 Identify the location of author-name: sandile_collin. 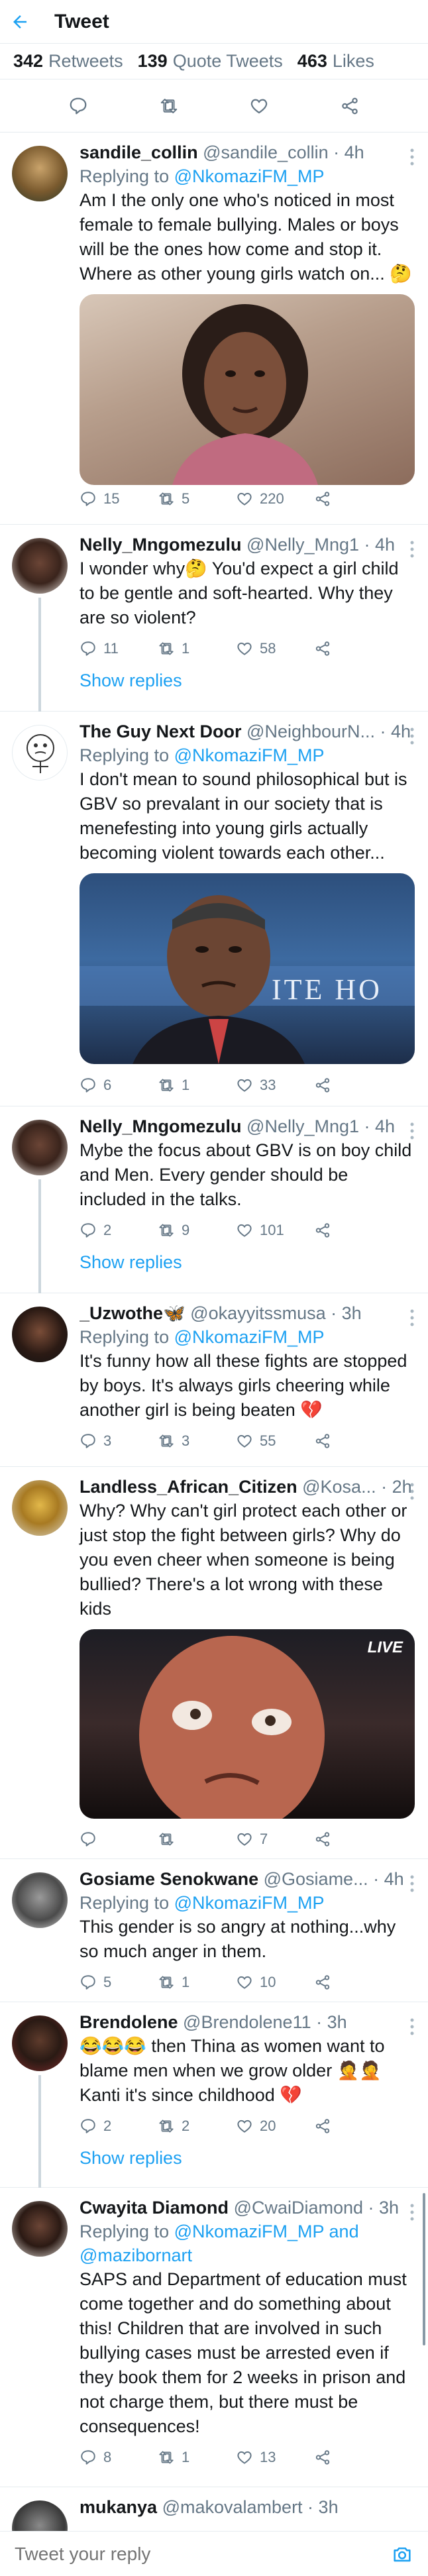
(139, 152).